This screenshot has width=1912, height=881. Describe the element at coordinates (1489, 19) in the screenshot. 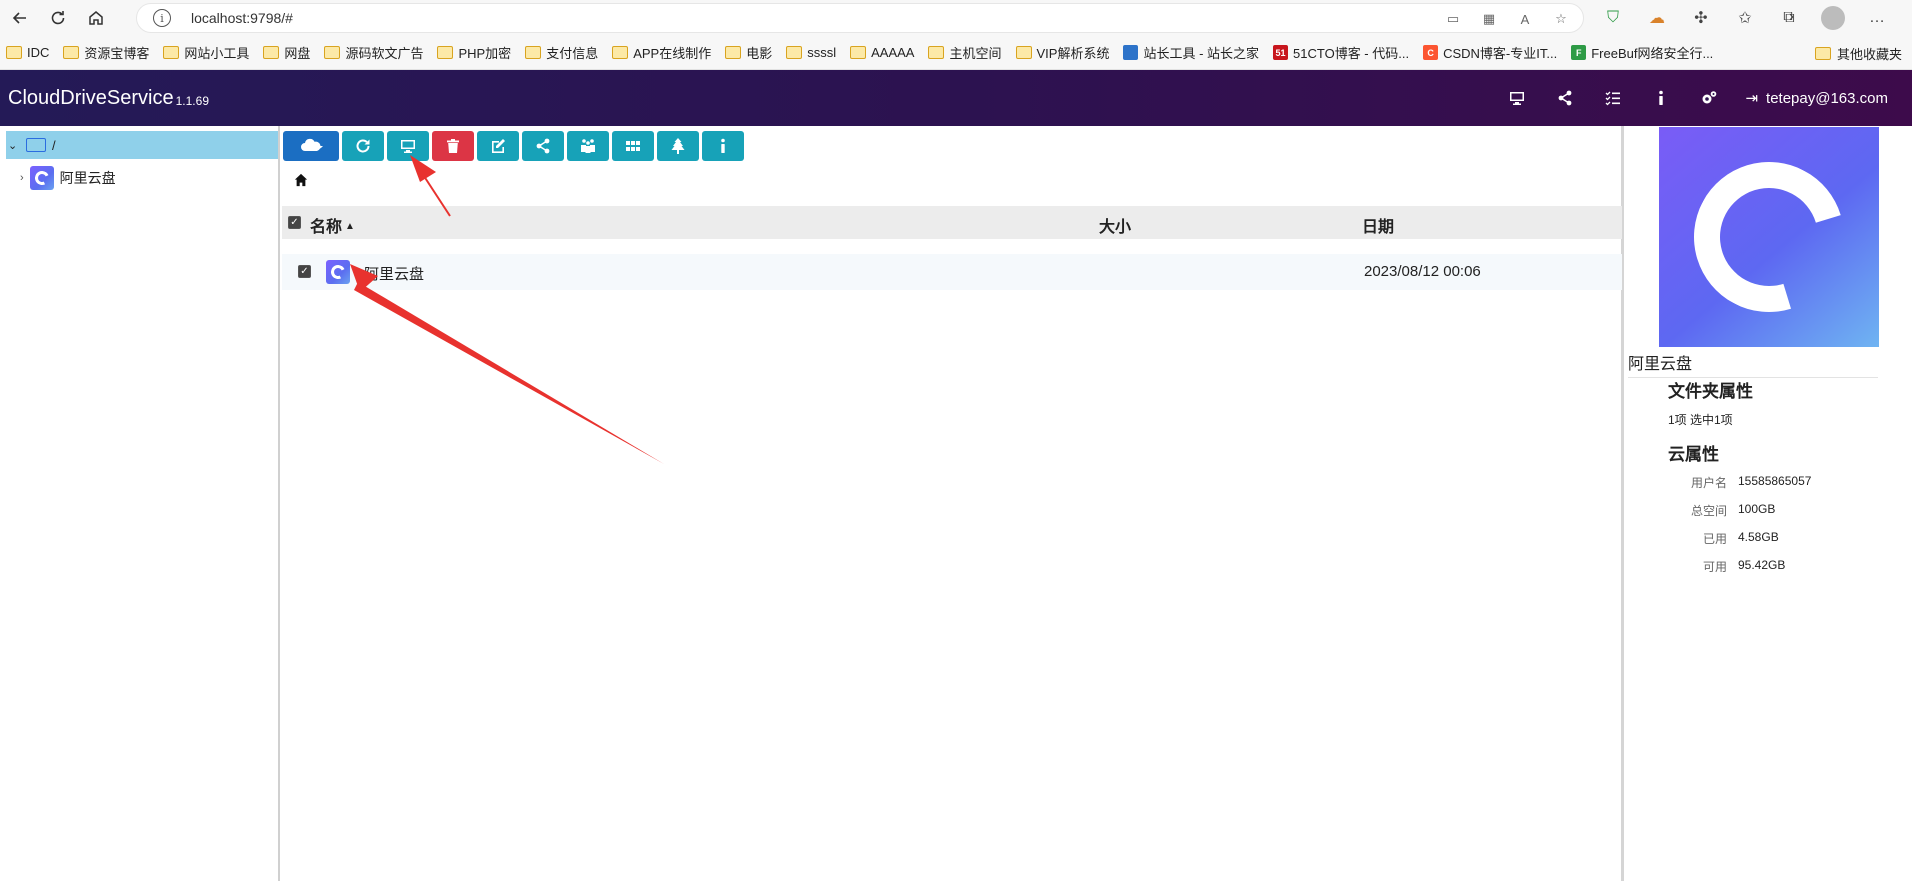

I see `qr-code-icon: ▦` at that location.